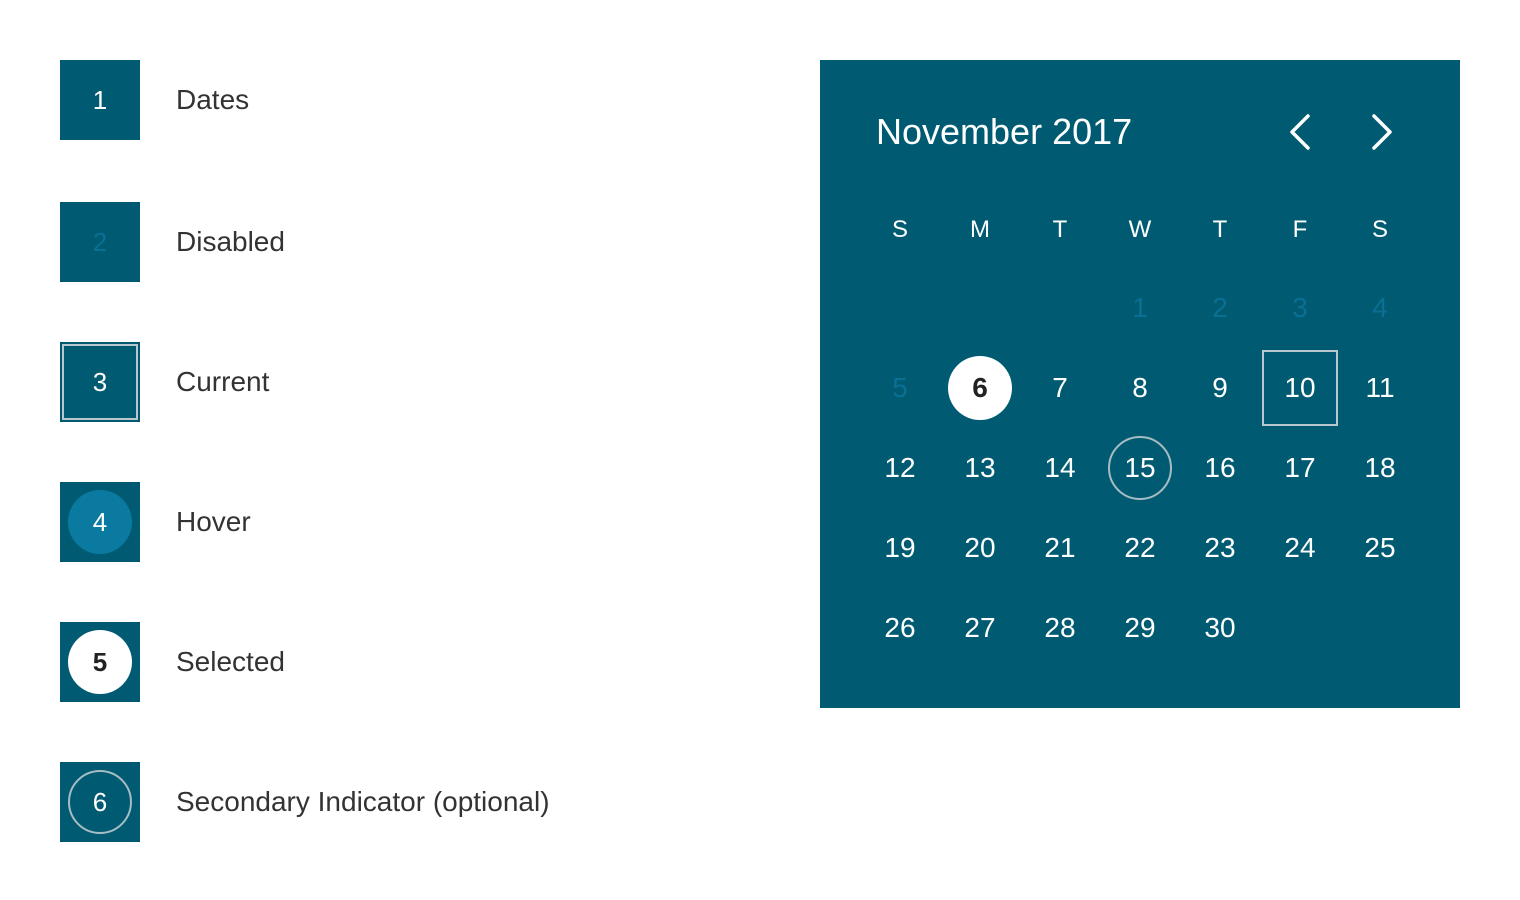 The height and width of the screenshot is (900, 1520). I want to click on swatch-number: 1, so click(100, 100).